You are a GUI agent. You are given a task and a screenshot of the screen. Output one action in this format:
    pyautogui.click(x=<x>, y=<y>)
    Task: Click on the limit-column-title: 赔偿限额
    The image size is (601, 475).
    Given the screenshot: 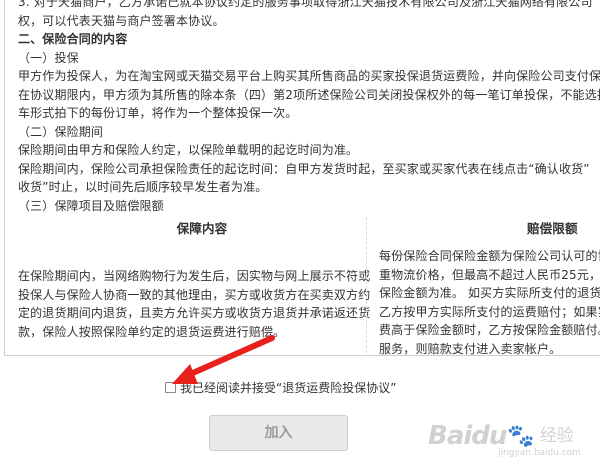 What is the action you would take?
    pyautogui.click(x=552, y=228)
    